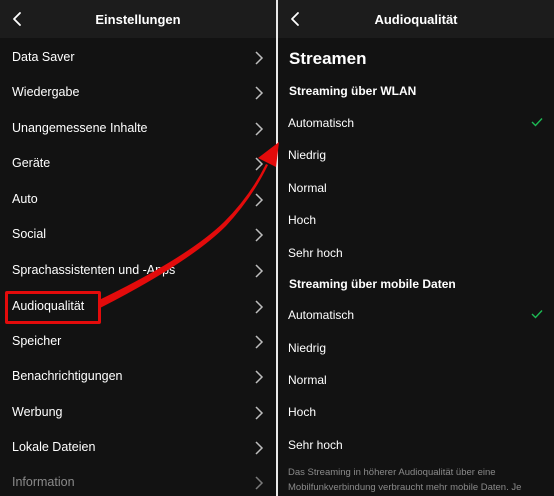 The image size is (554, 496). I want to click on settings-item-label: Auto, so click(25, 199).